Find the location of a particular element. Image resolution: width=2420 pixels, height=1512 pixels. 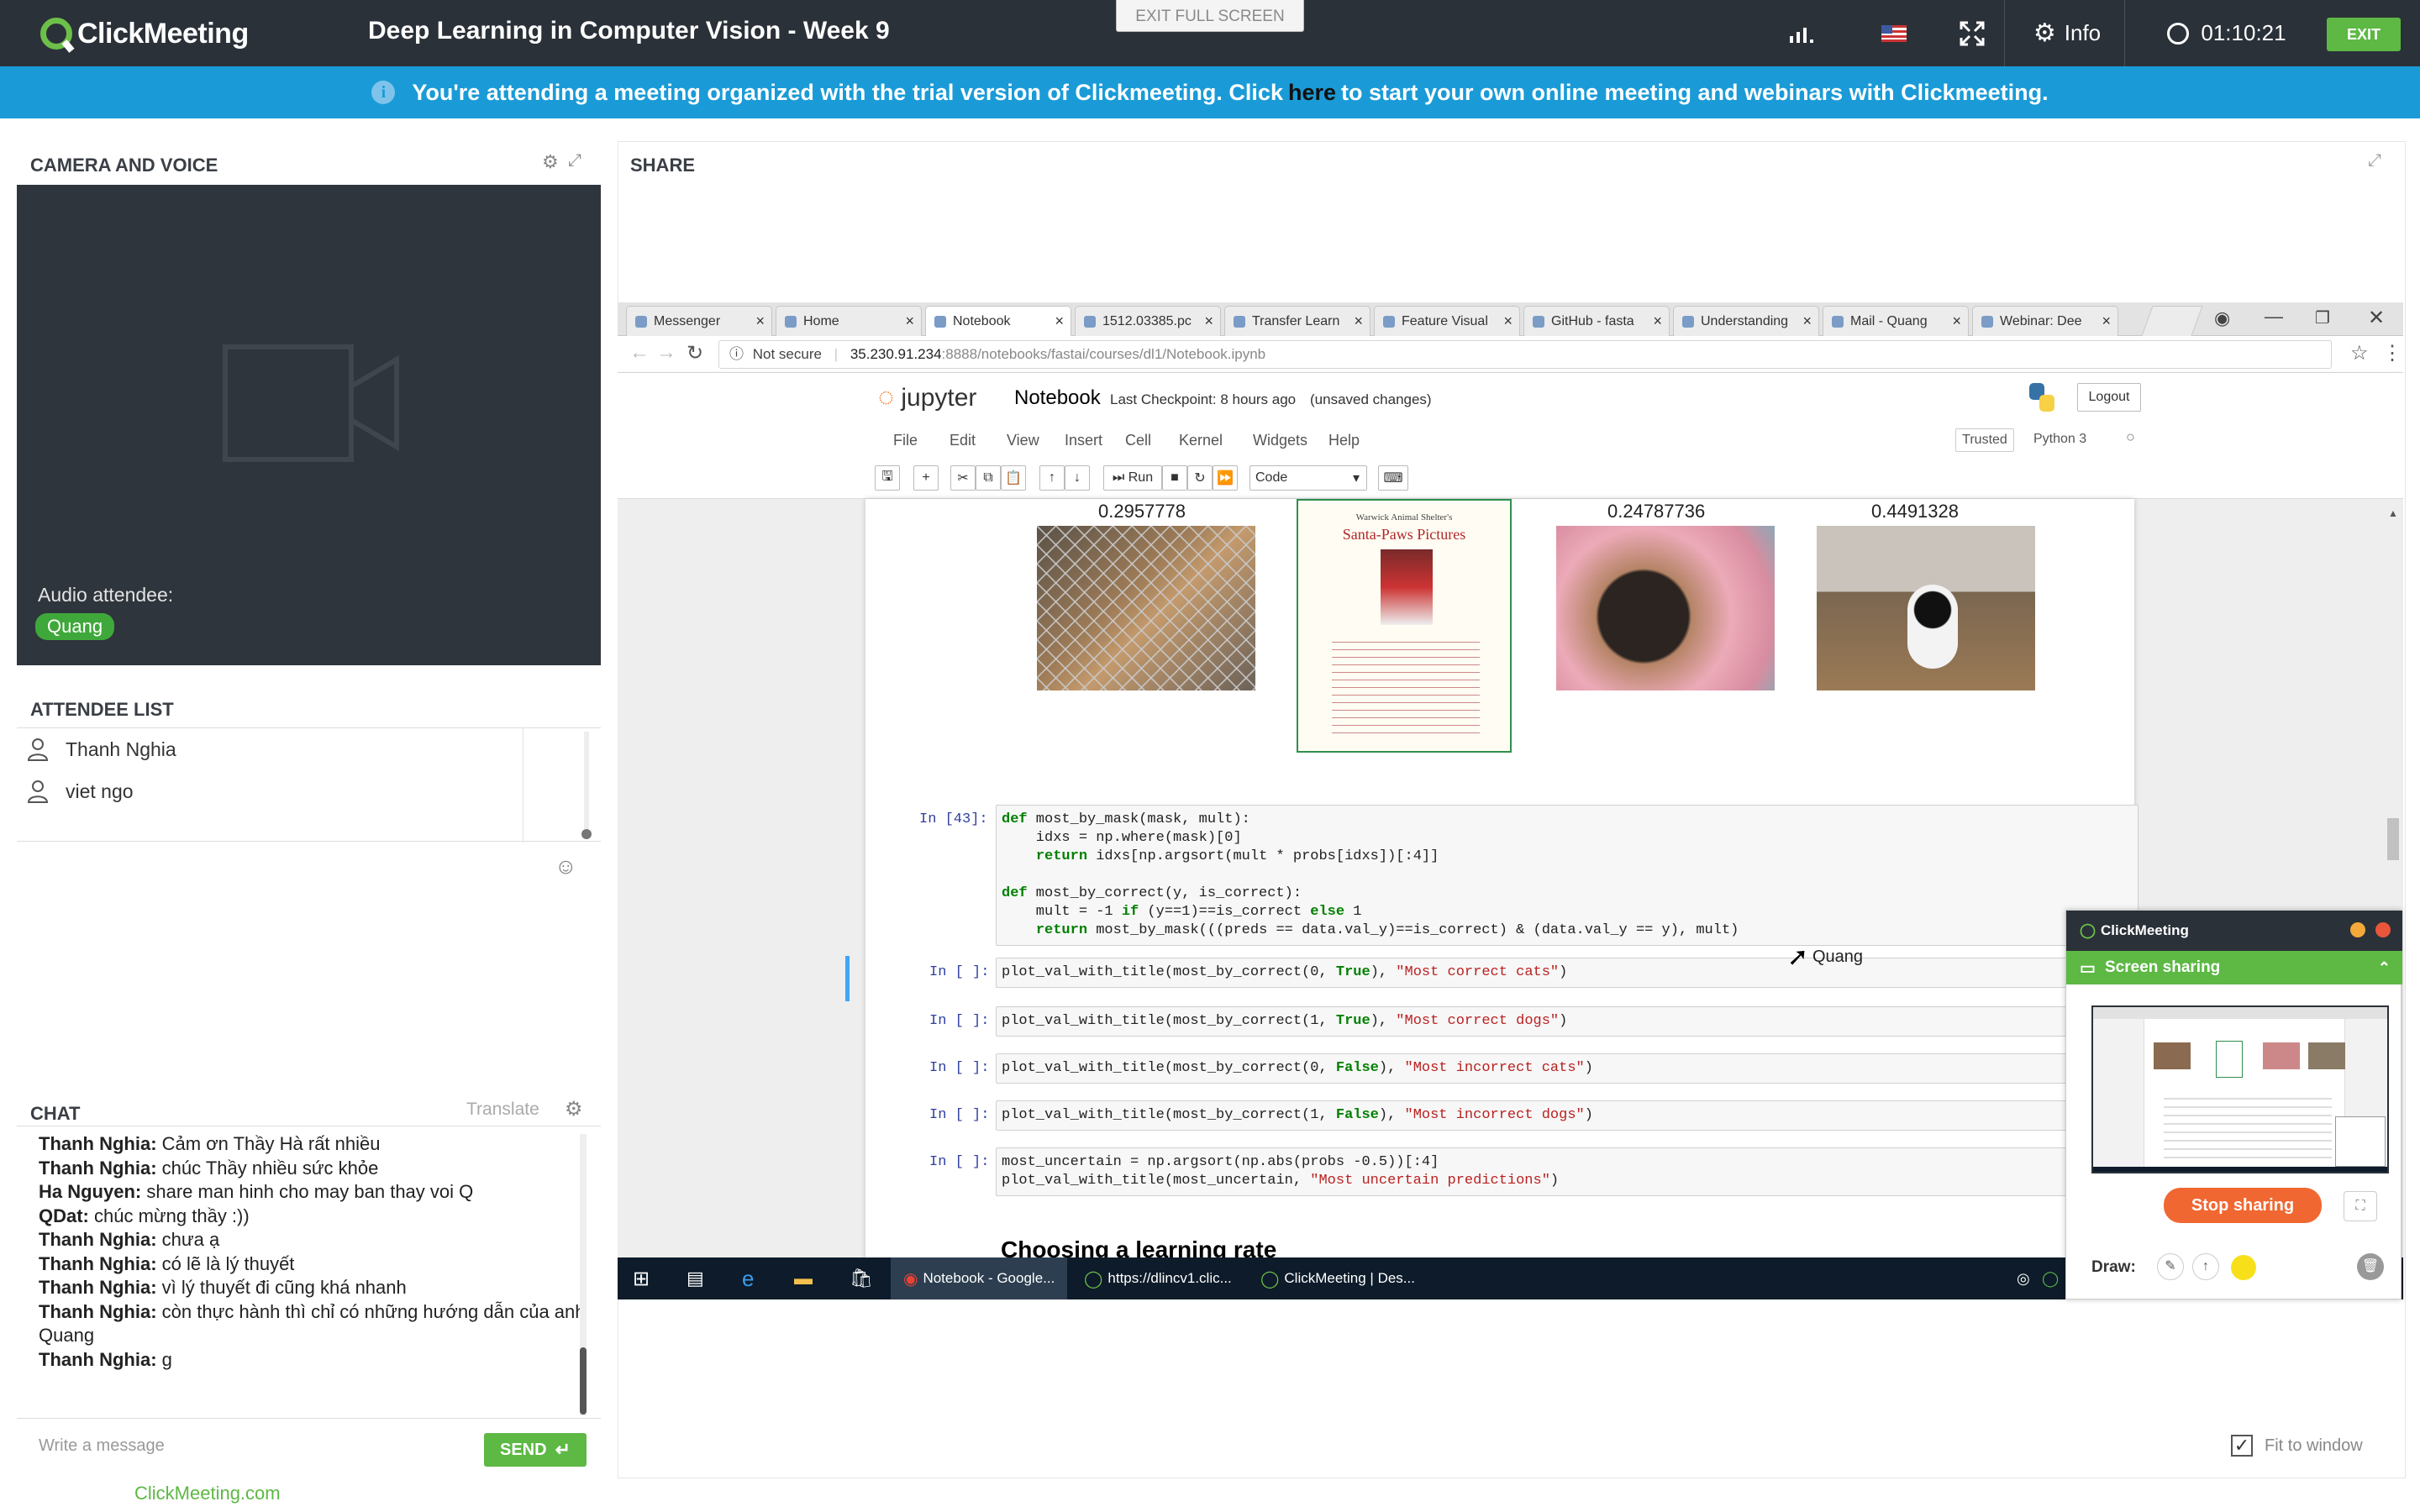

cell-type-select: Code ▾ is located at coordinates (1308, 478).